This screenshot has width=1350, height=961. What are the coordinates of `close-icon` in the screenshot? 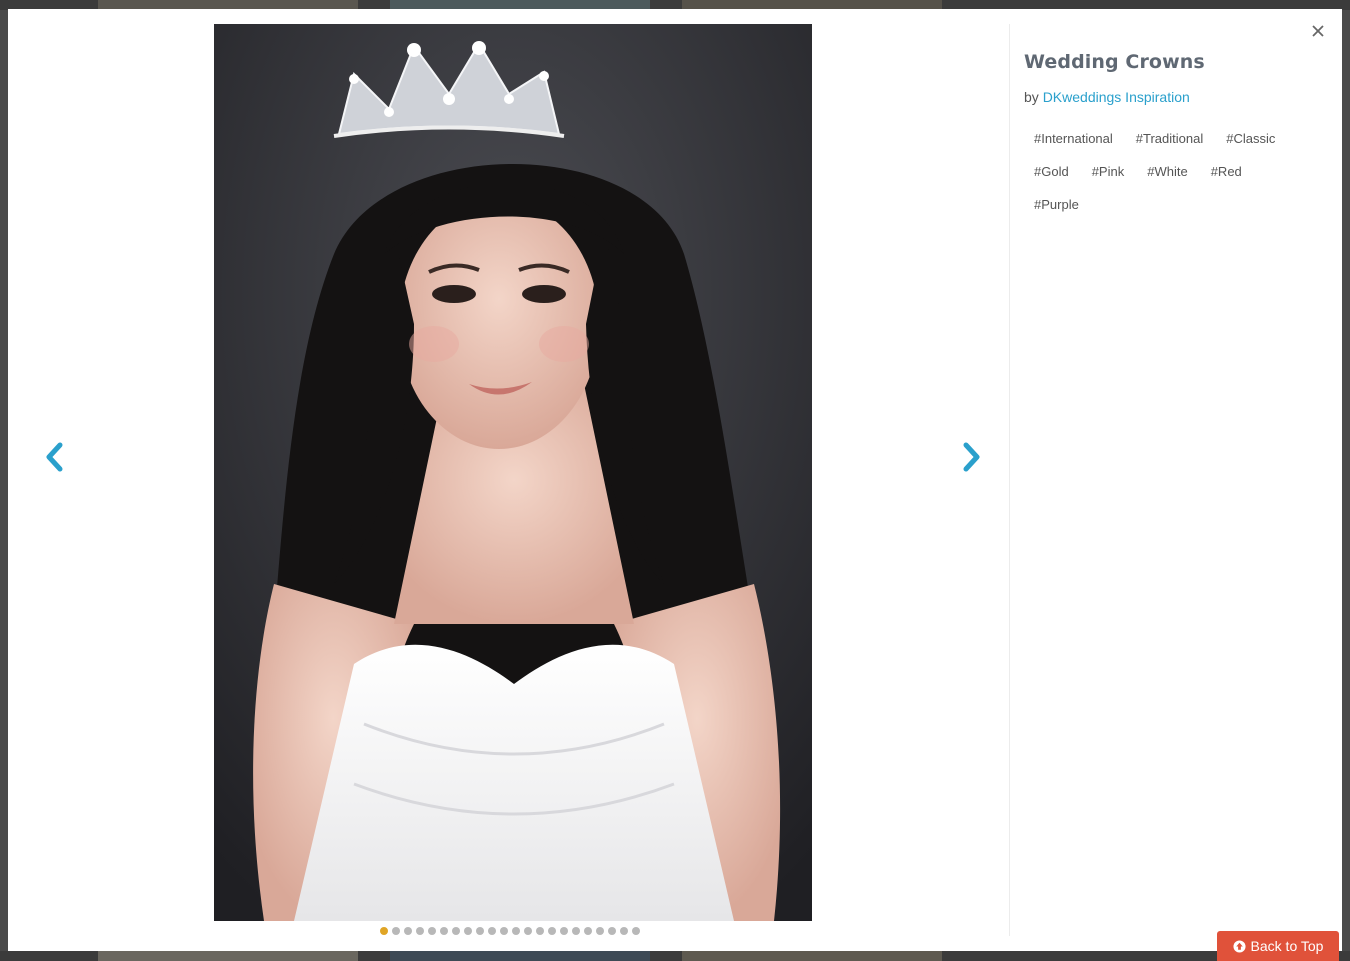 It's located at (1318, 31).